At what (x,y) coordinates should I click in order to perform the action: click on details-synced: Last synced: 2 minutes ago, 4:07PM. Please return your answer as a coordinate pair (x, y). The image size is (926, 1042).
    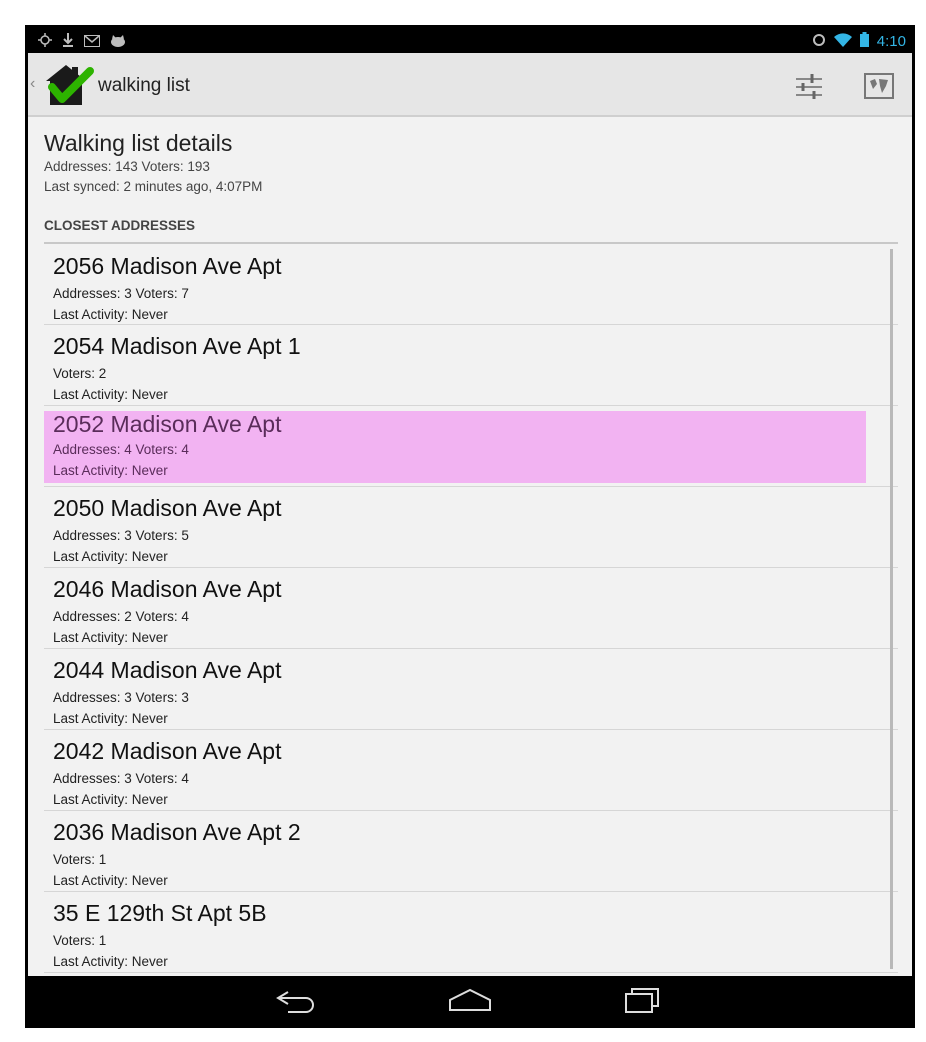
    Looking at the image, I should click on (153, 186).